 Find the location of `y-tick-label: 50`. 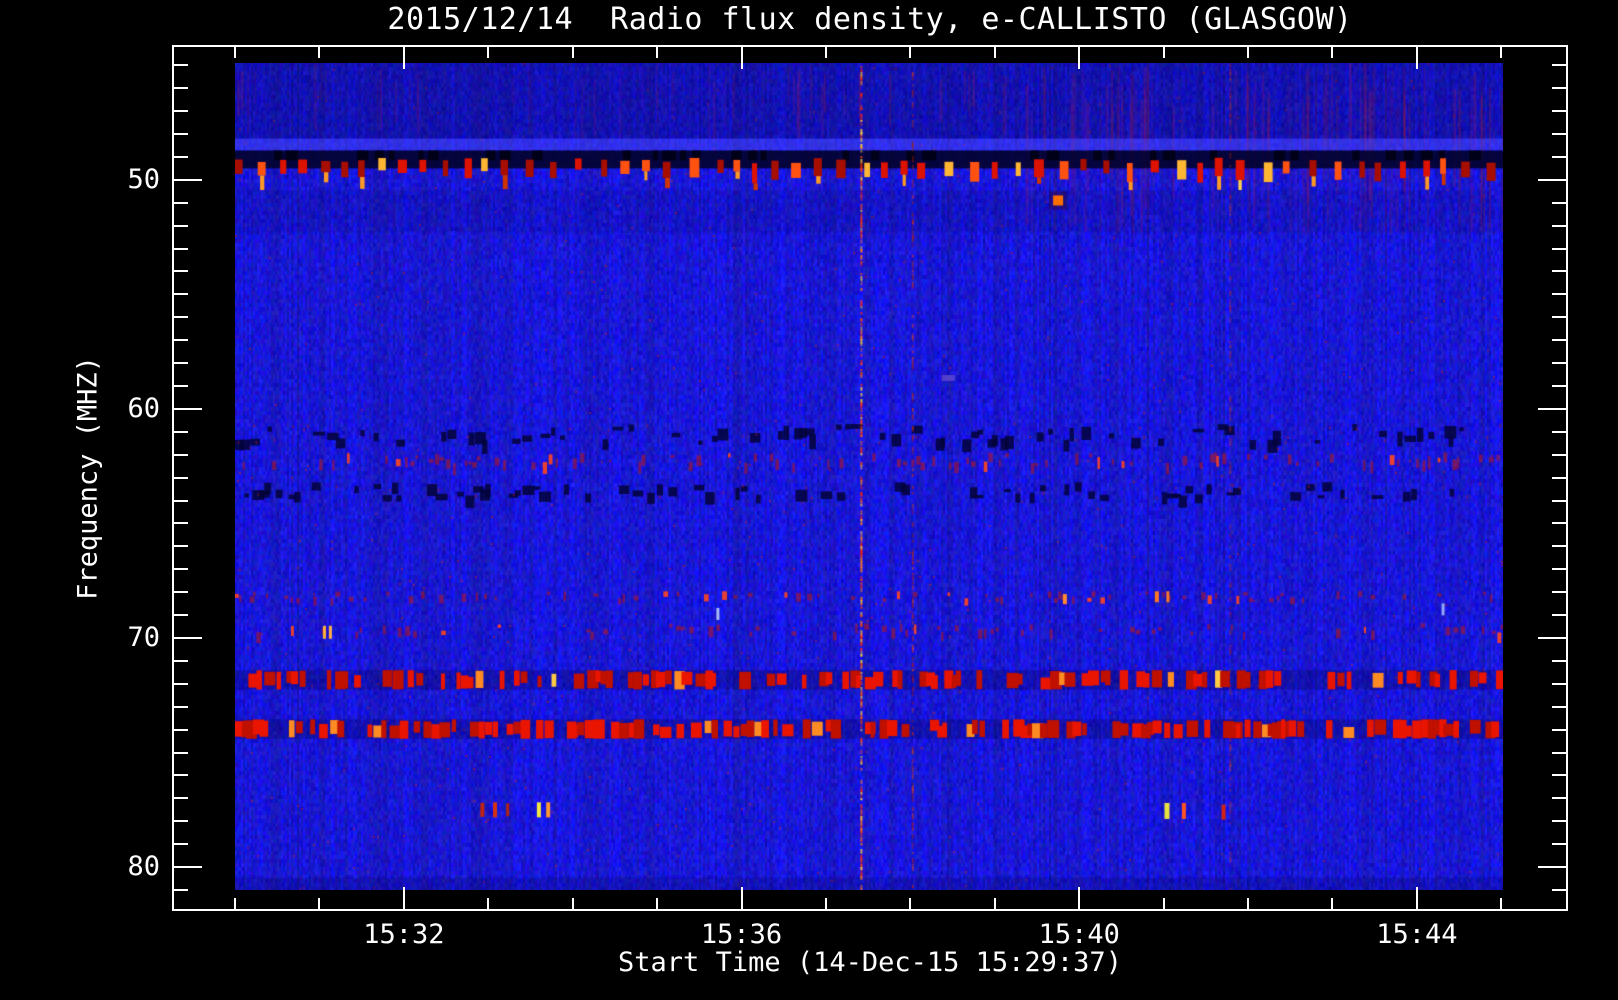

y-tick-label: 50 is located at coordinates (143, 179).